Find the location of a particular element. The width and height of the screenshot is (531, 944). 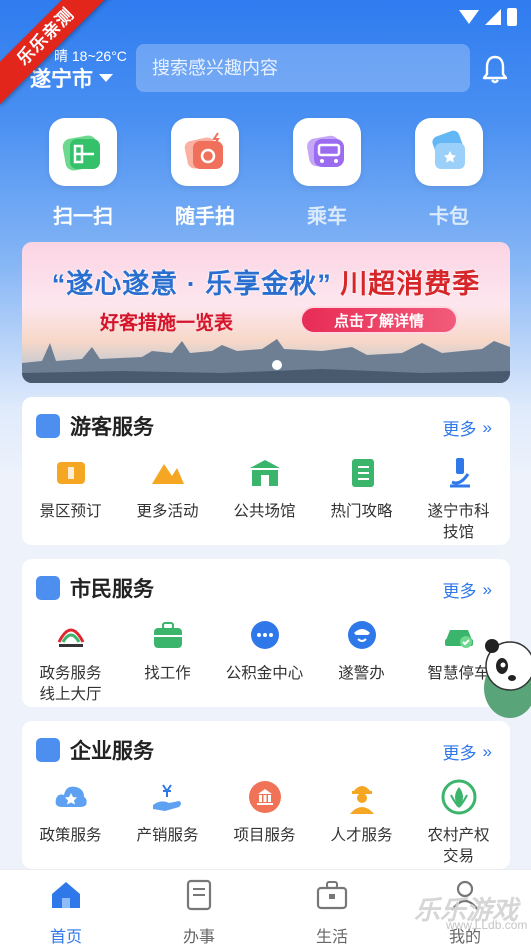

search-input: 搜索感兴趣内容 is located at coordinates (303, 68).